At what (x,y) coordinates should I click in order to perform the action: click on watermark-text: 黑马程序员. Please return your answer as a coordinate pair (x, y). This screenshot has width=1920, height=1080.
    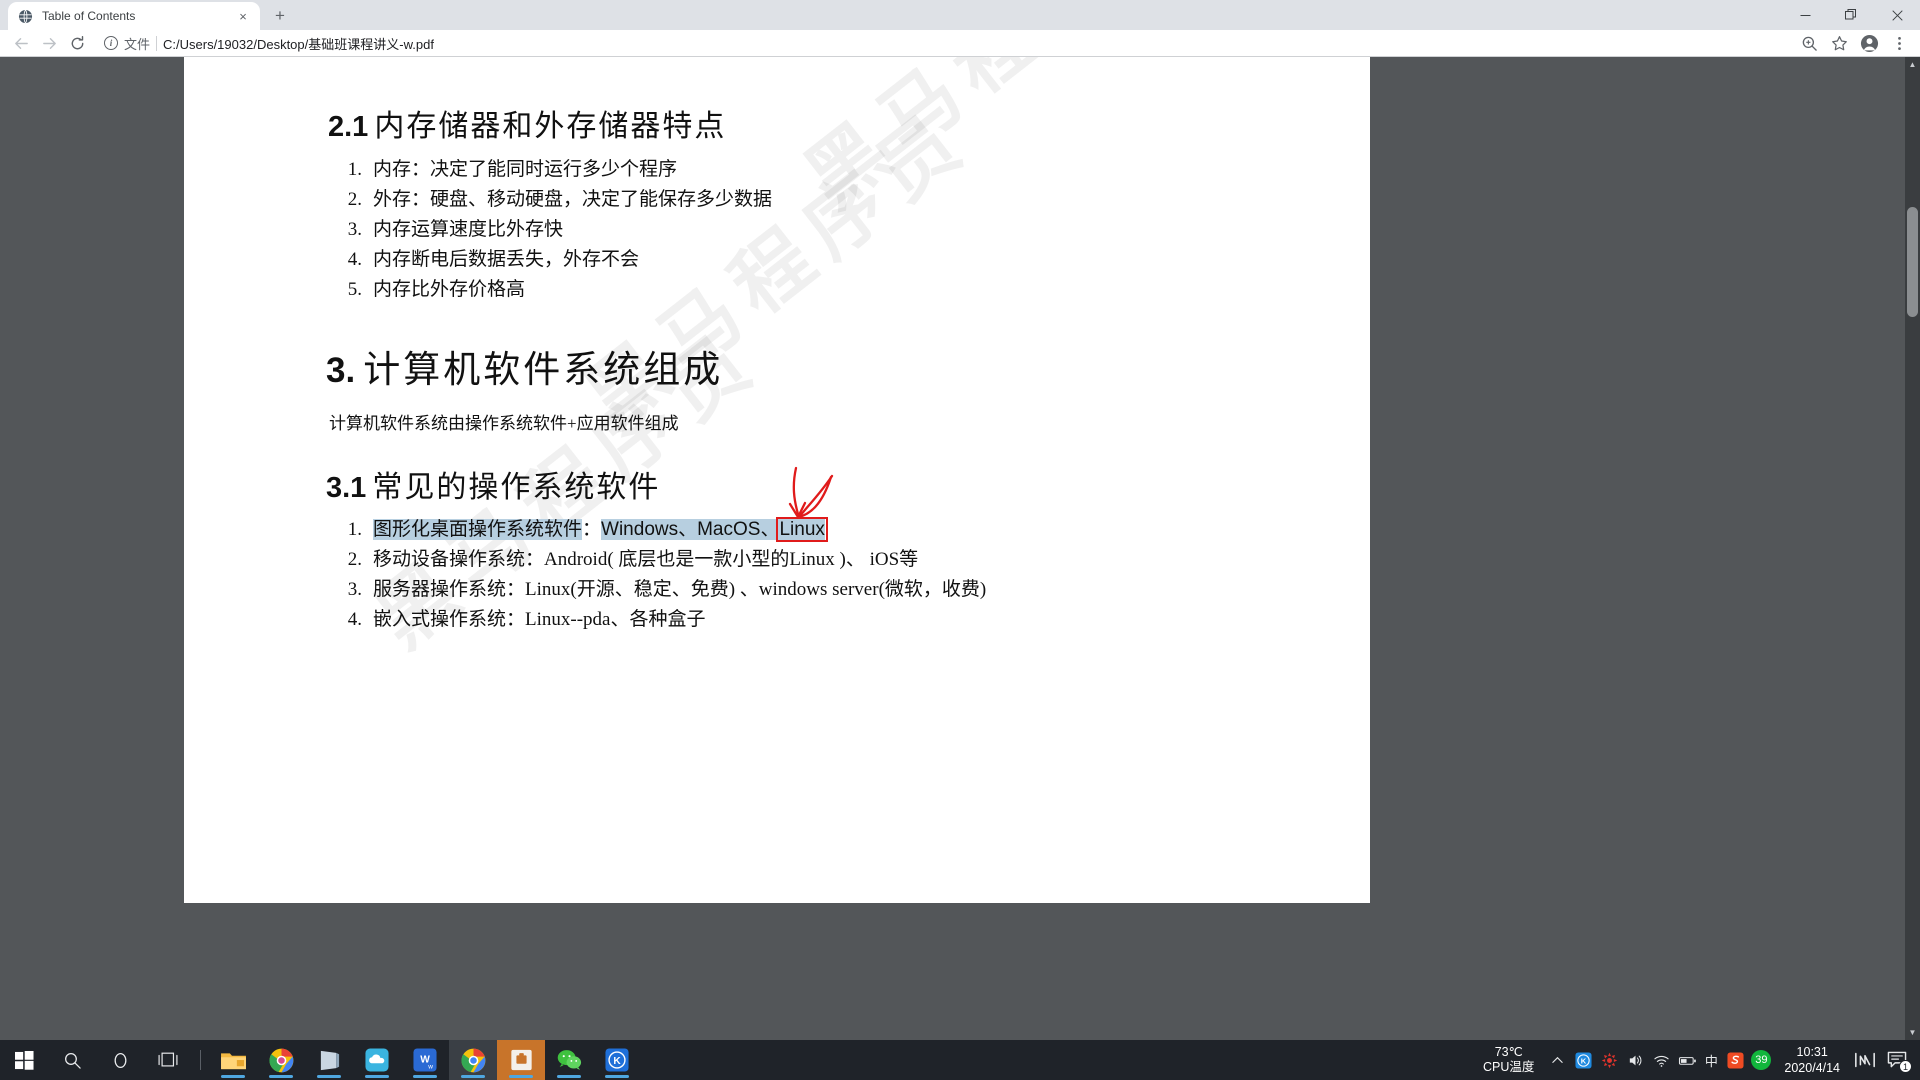
    Looking at the image, I should click on (993, 143).